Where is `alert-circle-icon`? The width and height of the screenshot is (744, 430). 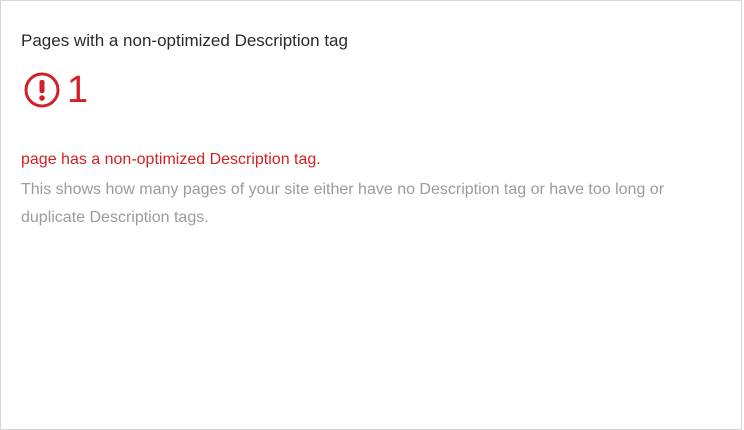
alert-circle-icon is located at coordinates (42, 90).